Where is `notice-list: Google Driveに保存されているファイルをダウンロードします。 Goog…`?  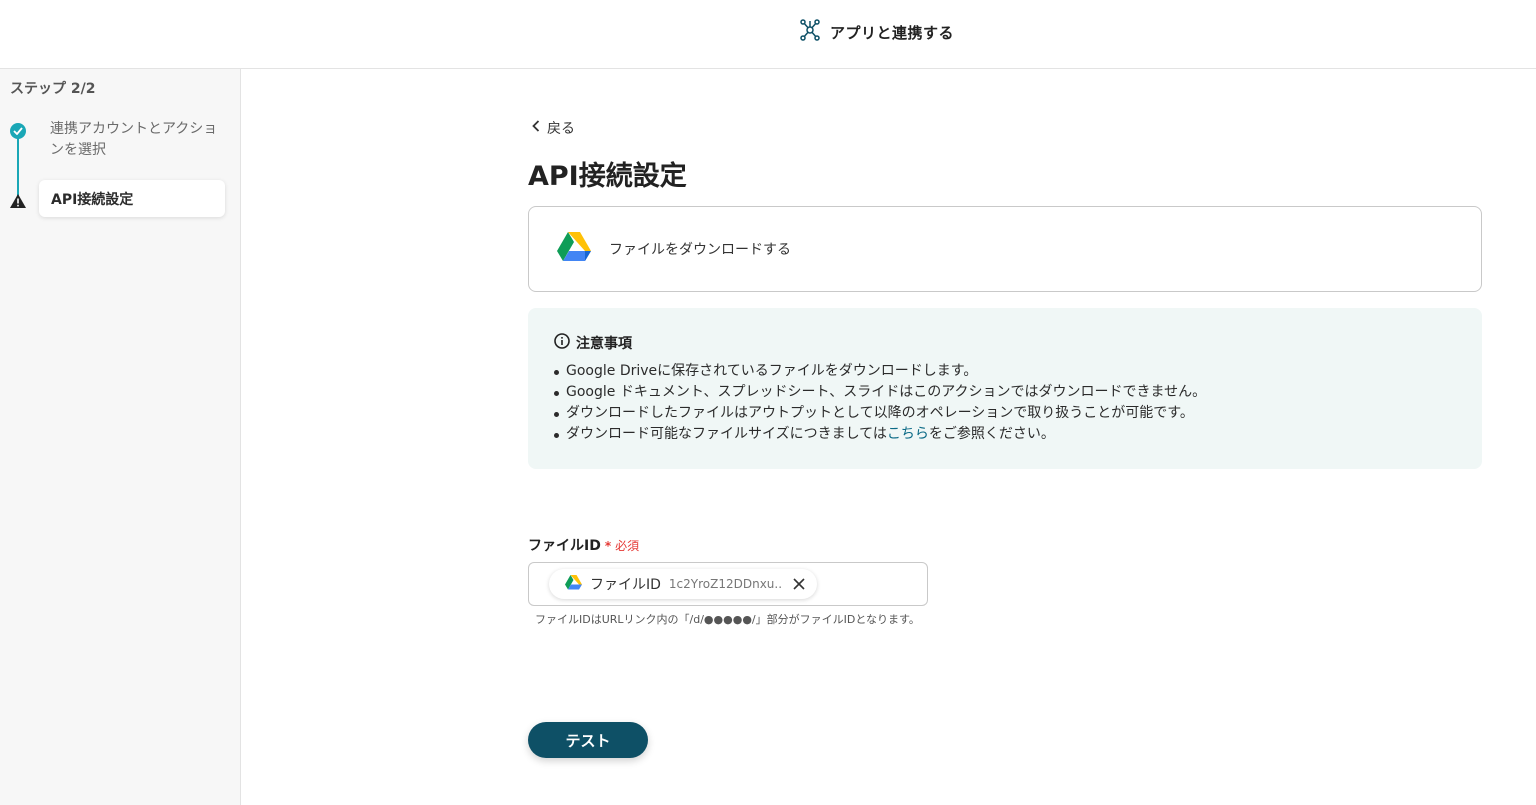 notice-list: Google Driveに保存されているファイルをダウンロードします。 Goog… is located at coordinates (880, 403).